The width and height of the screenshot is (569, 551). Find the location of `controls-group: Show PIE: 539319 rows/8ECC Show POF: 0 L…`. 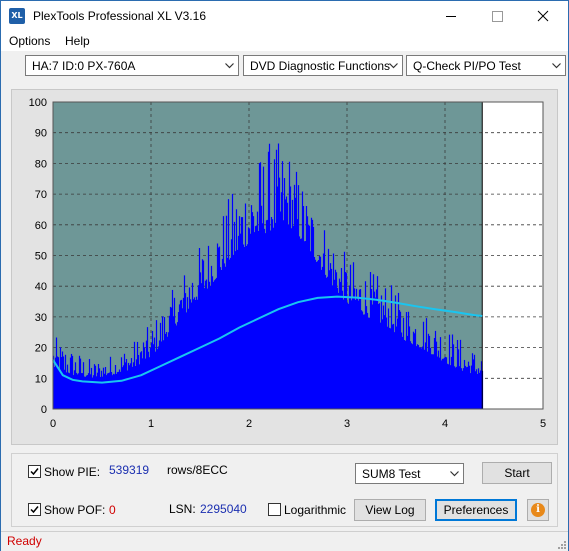

controls-group: Show PIE: 539319 rows/8ECC Show POF: 0 L… is located at coordinates (284, 490).